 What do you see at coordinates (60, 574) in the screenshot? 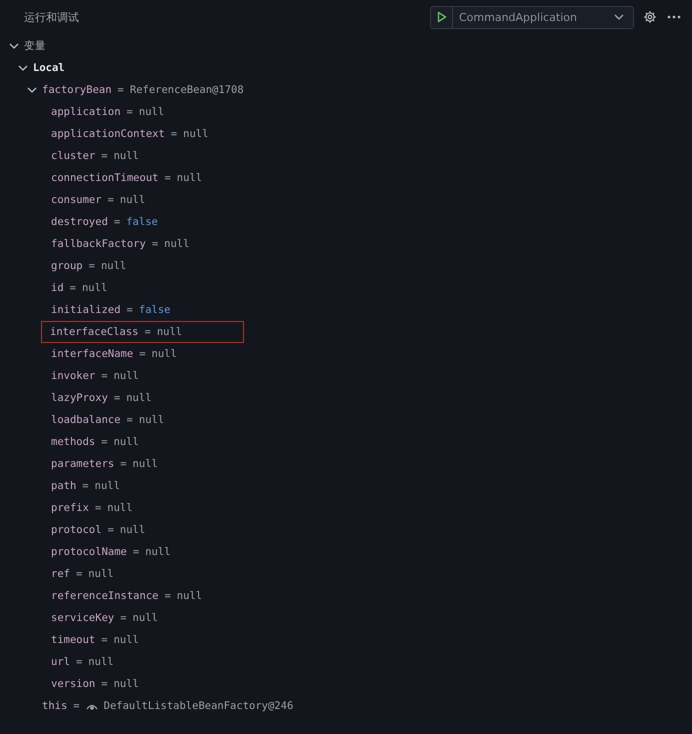
I see `variable-name: ref` at bounding box center [60, 574].